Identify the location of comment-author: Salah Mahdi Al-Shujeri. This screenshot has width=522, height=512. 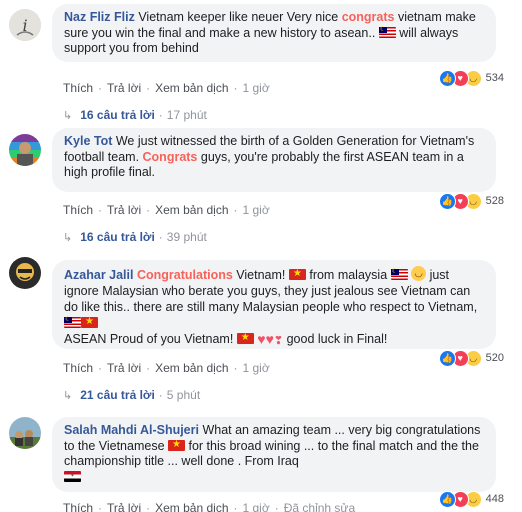
(131, 430).